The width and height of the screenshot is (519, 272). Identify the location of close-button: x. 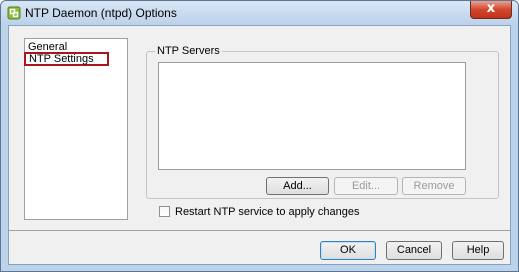
(491, 10).